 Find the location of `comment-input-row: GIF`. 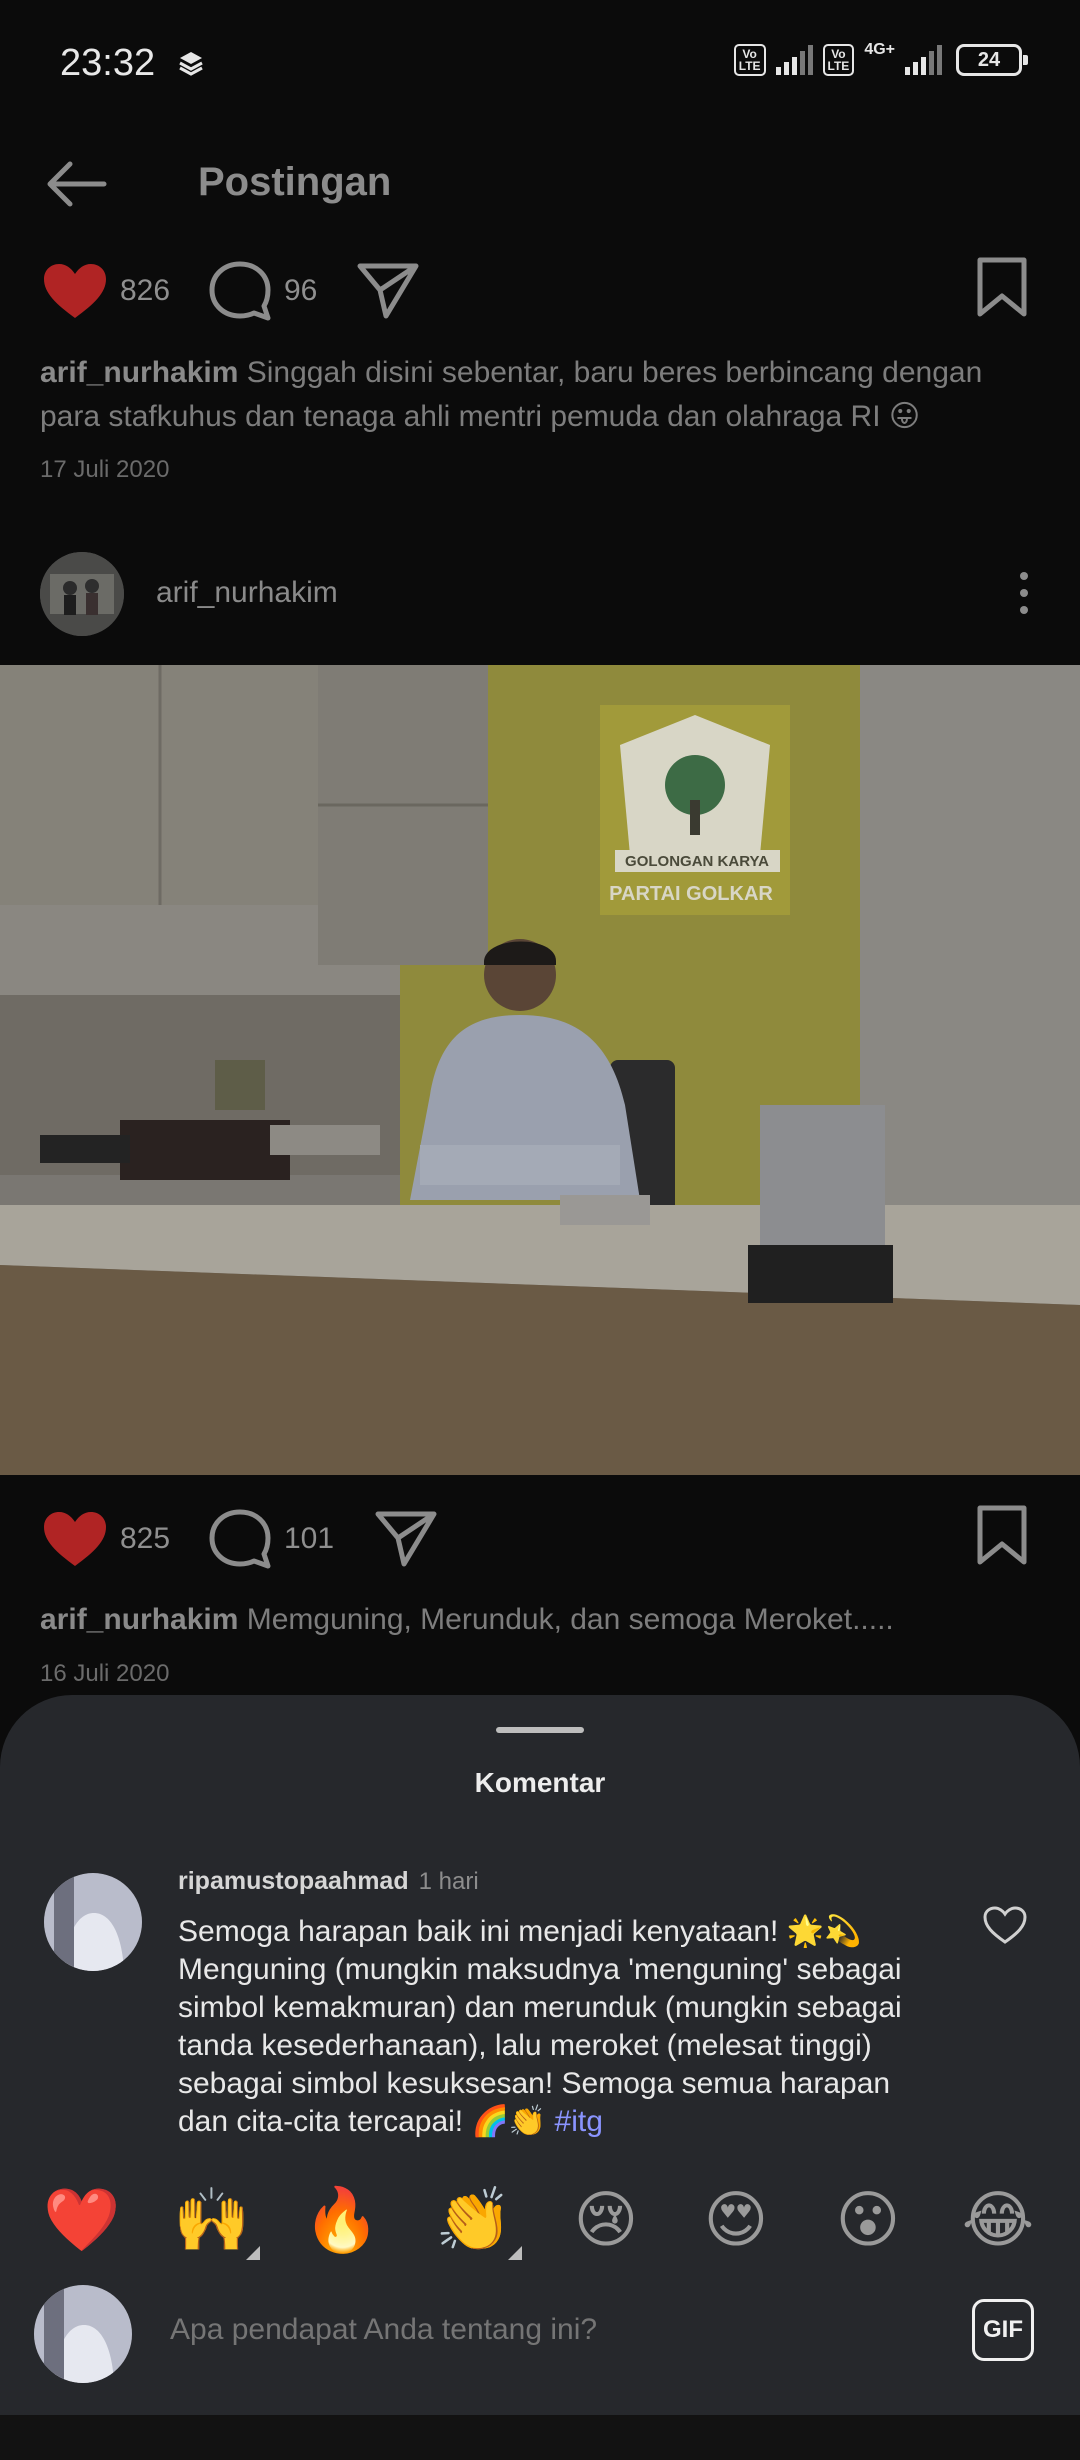

comment-input-row: GIF is located at coordinates (540, 2340).